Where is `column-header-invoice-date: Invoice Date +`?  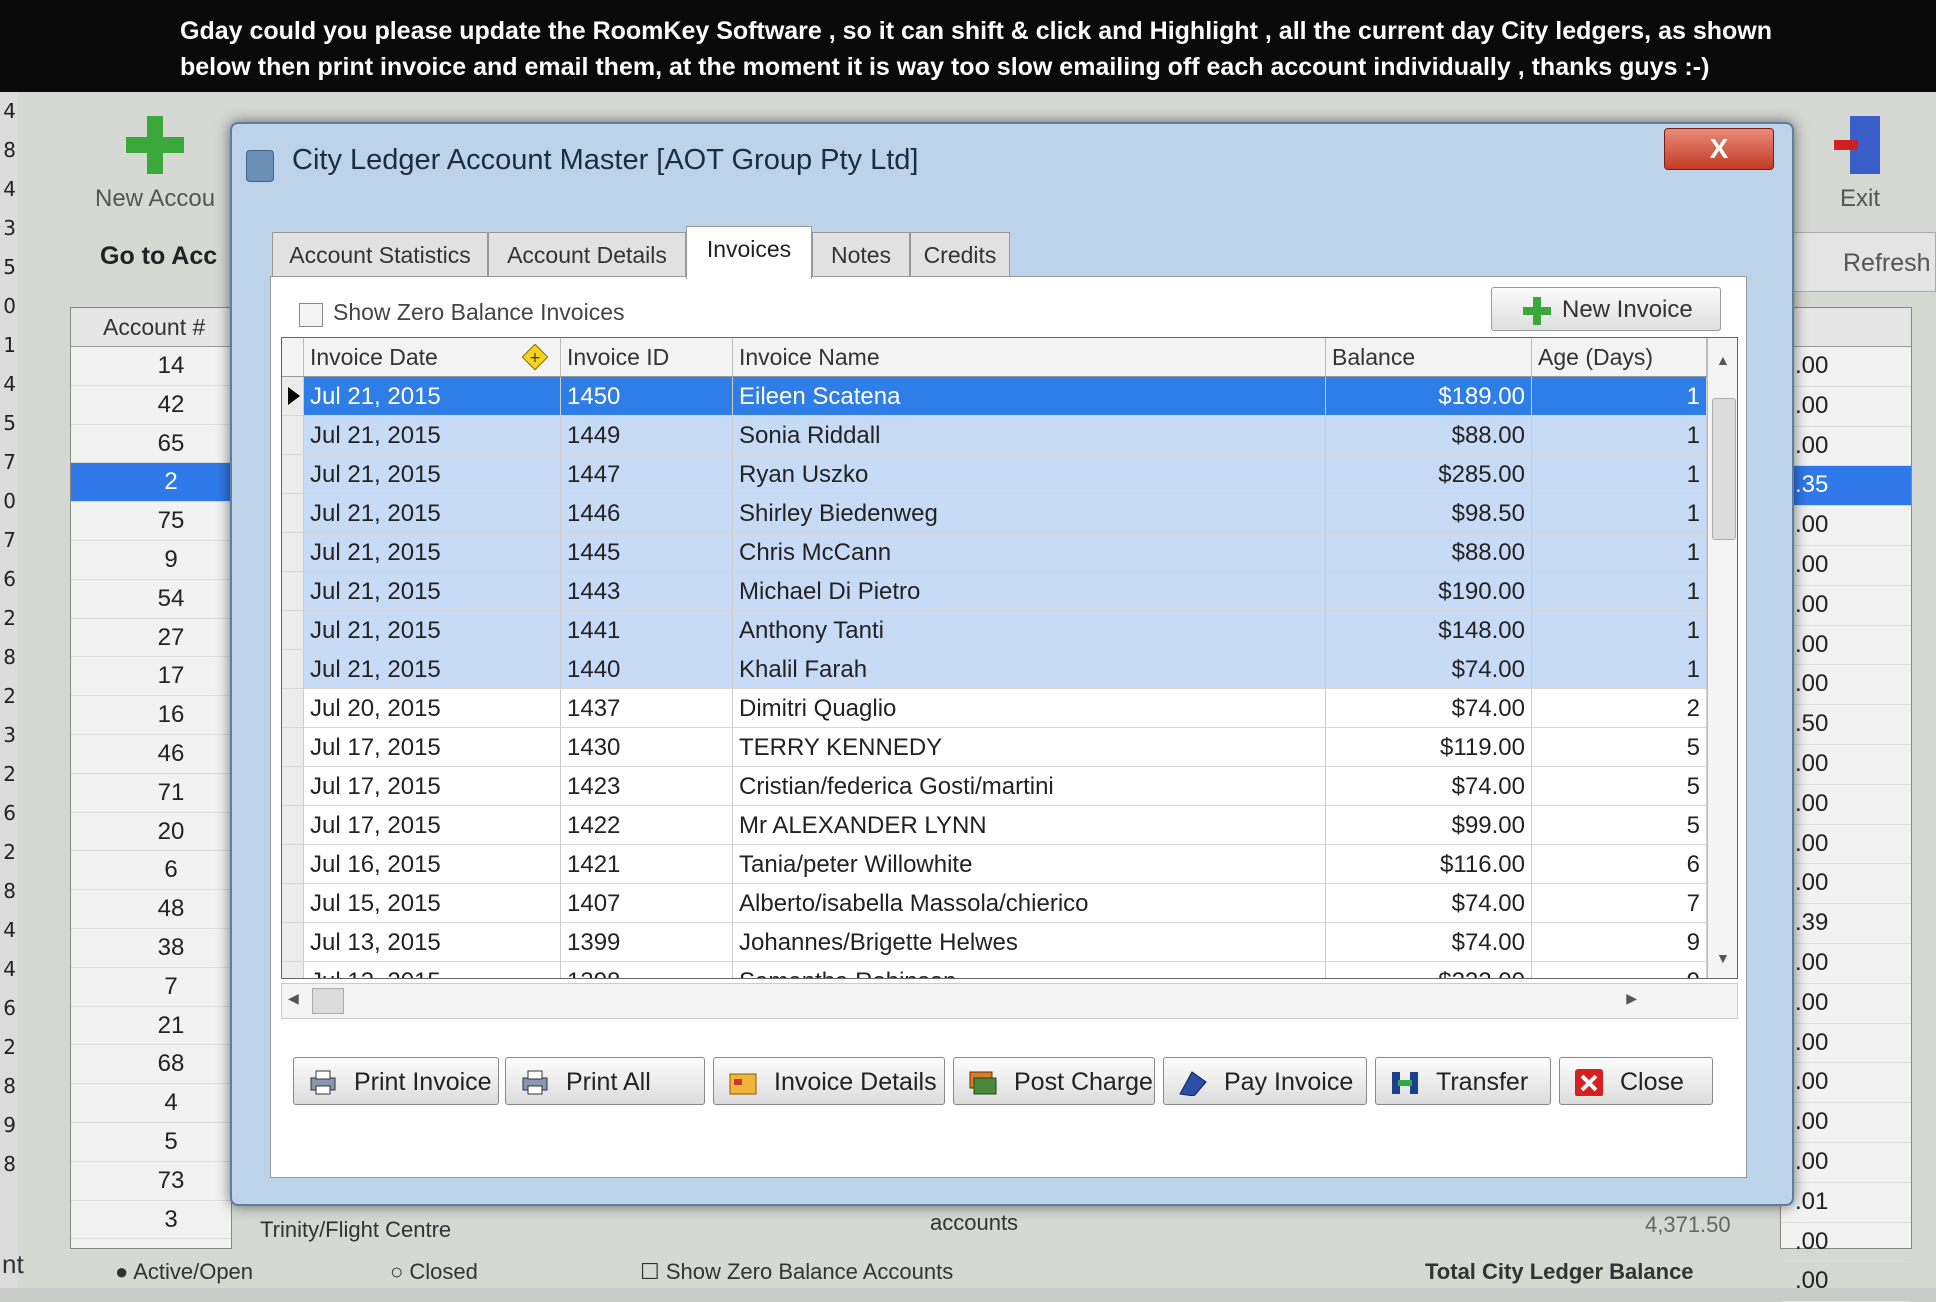 column-header-invoice-date: Invoice Date + is located at coordinates (432, 357).